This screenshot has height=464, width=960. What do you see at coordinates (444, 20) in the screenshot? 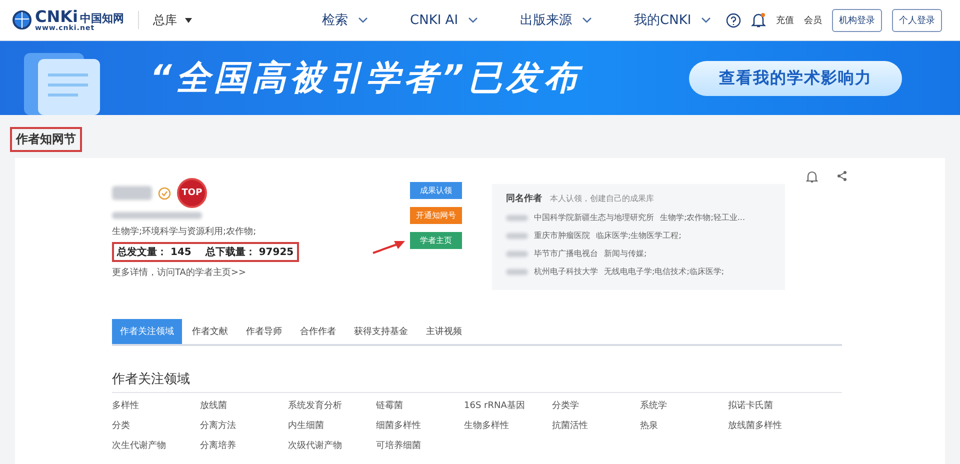
I see `nav-menu: CNKI AI` at bounding box center [444, 20].